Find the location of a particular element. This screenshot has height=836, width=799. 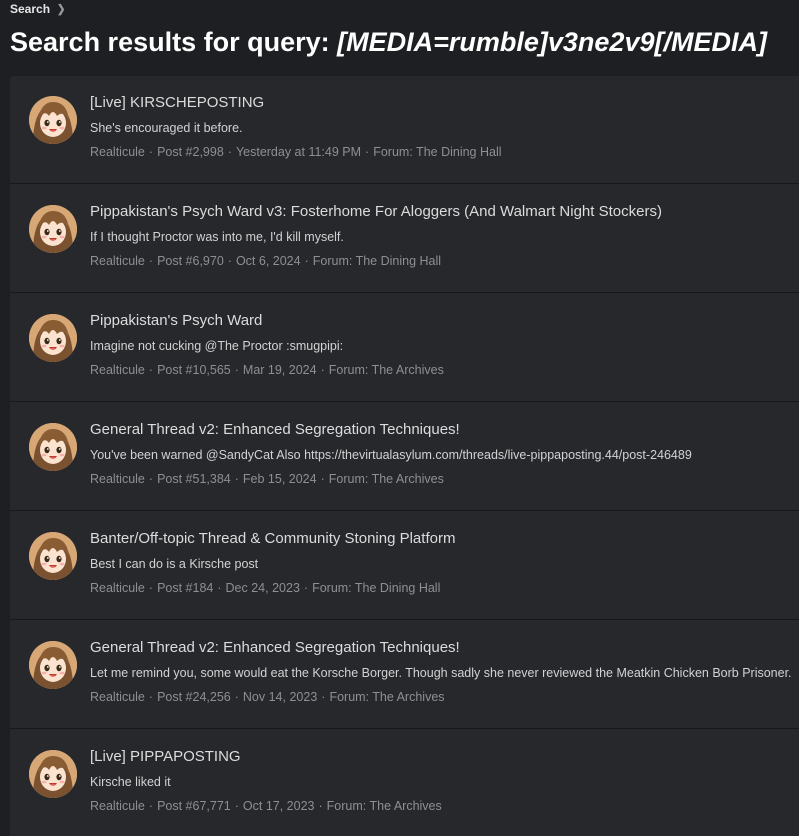

result-title-link: [Live] KIRSCHEPOSTING is located at coordinates (177, 103).